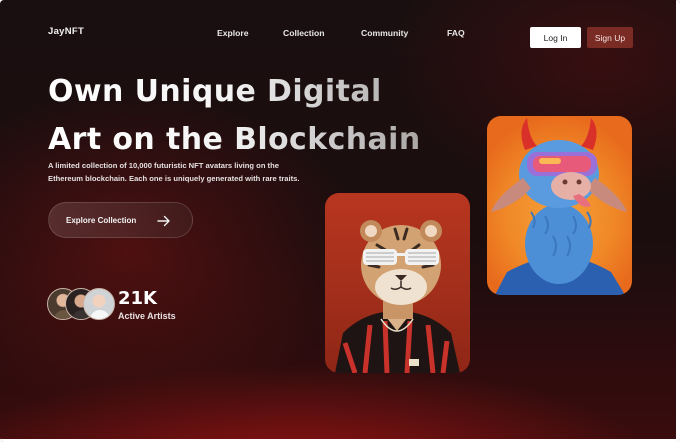  I want to click on nav-collection: Collection, so click(304, 33).